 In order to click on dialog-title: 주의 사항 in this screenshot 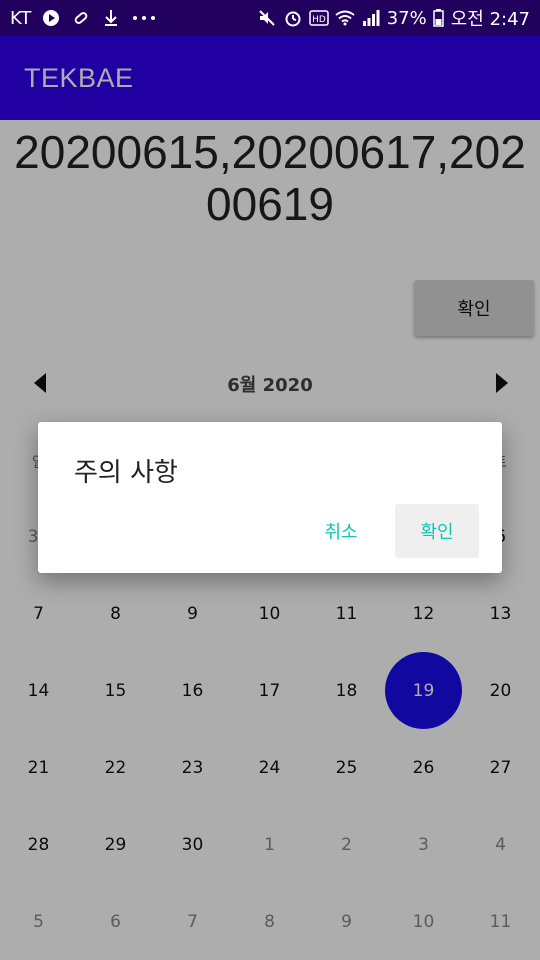, I will do `click(126, 473)`.